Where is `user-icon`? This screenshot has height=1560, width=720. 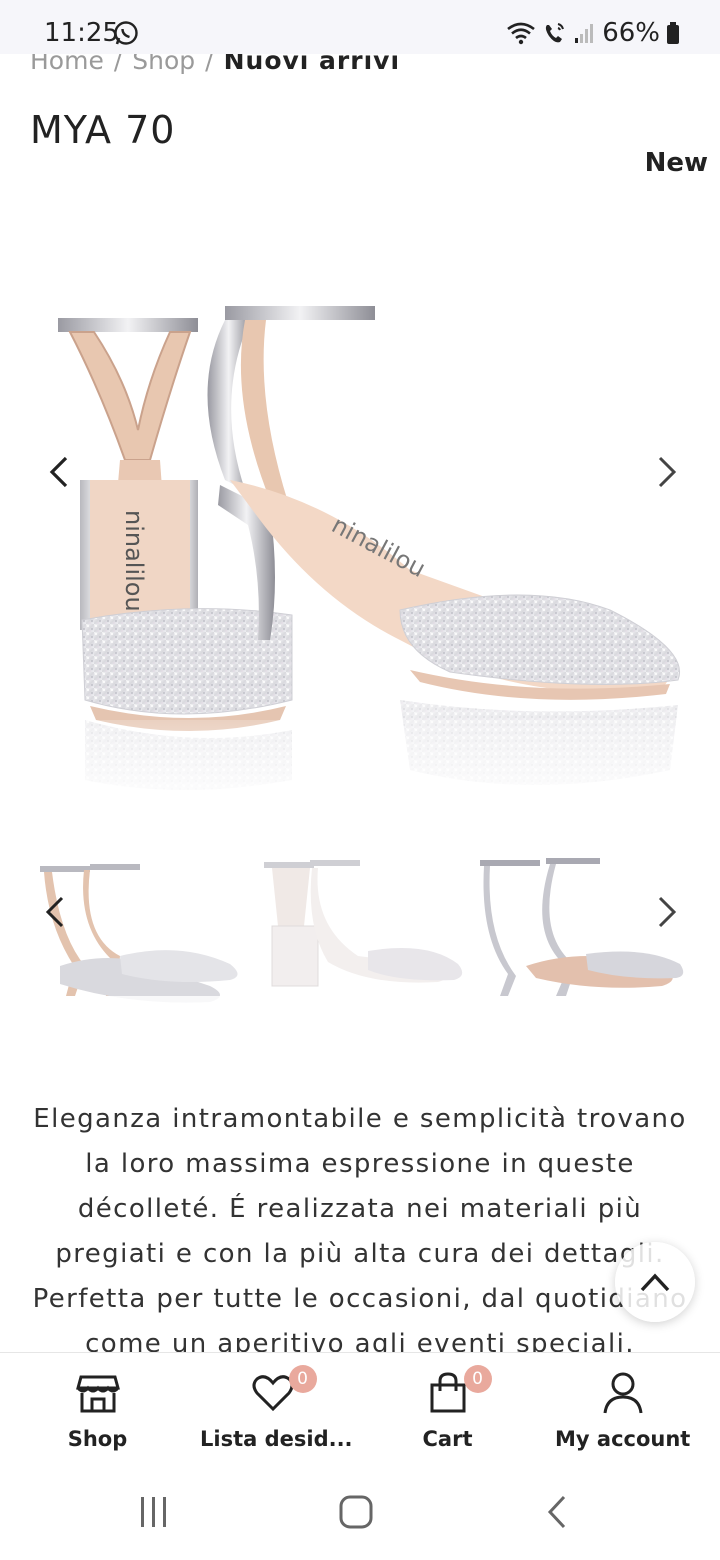 user-icon is located at coordinates (622, 1393).